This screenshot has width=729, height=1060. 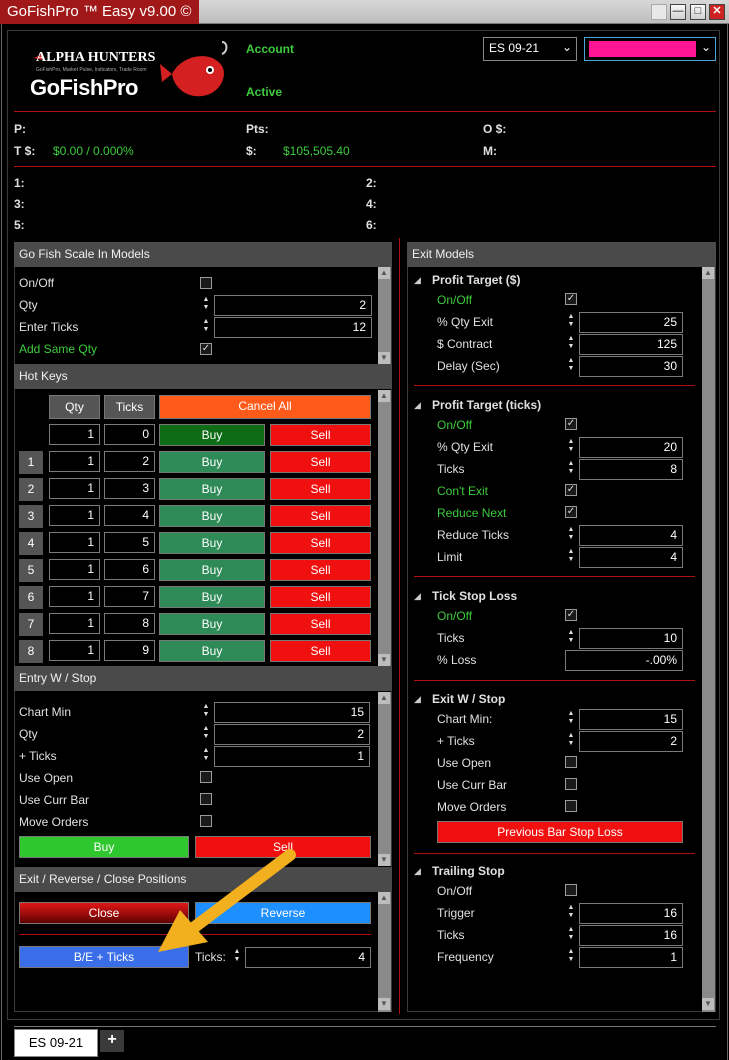 I want to click on color-select: ⌄, so click(x=650, y=49).